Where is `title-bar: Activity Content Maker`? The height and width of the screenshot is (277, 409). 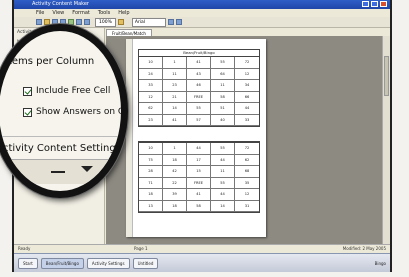 title-bar: Activity Content Maker is located at coordinates (202, 4).